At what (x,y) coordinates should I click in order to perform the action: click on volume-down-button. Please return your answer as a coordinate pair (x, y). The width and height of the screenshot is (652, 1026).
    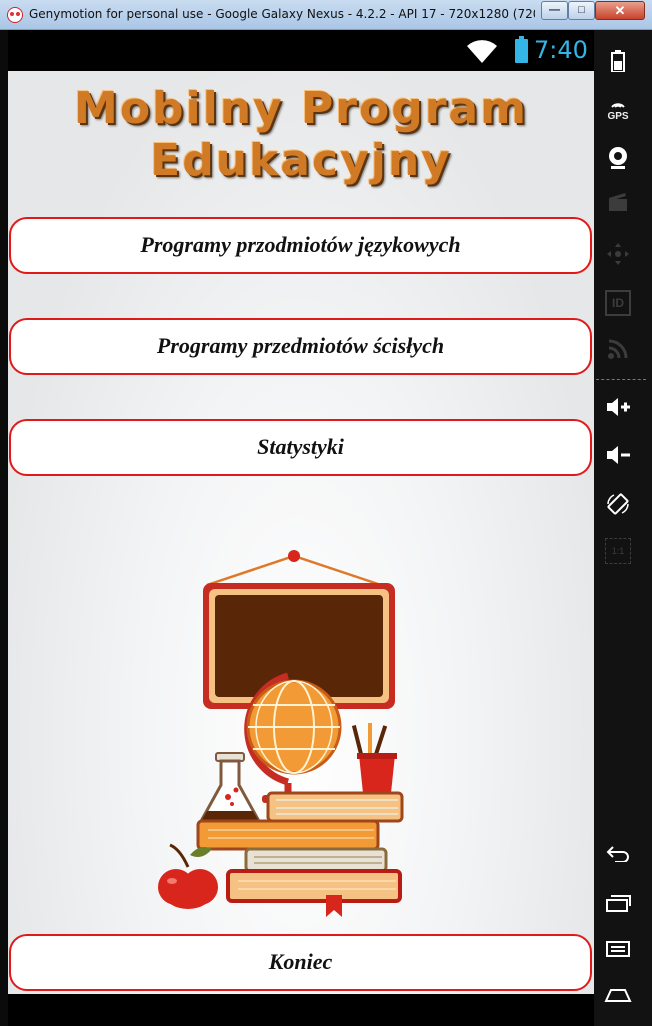
    Looking at the image, I should click on (618, 458).